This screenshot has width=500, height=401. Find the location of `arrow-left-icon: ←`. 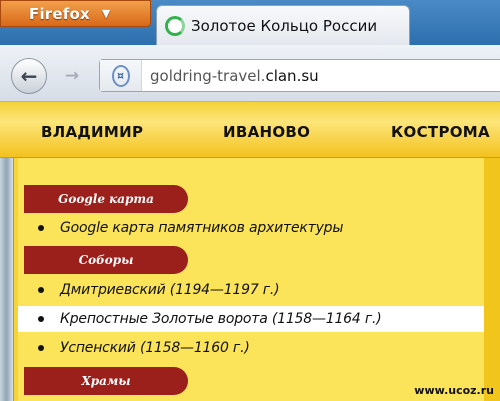

arrow-left-icon: ← is located at coordinates (29, 76).